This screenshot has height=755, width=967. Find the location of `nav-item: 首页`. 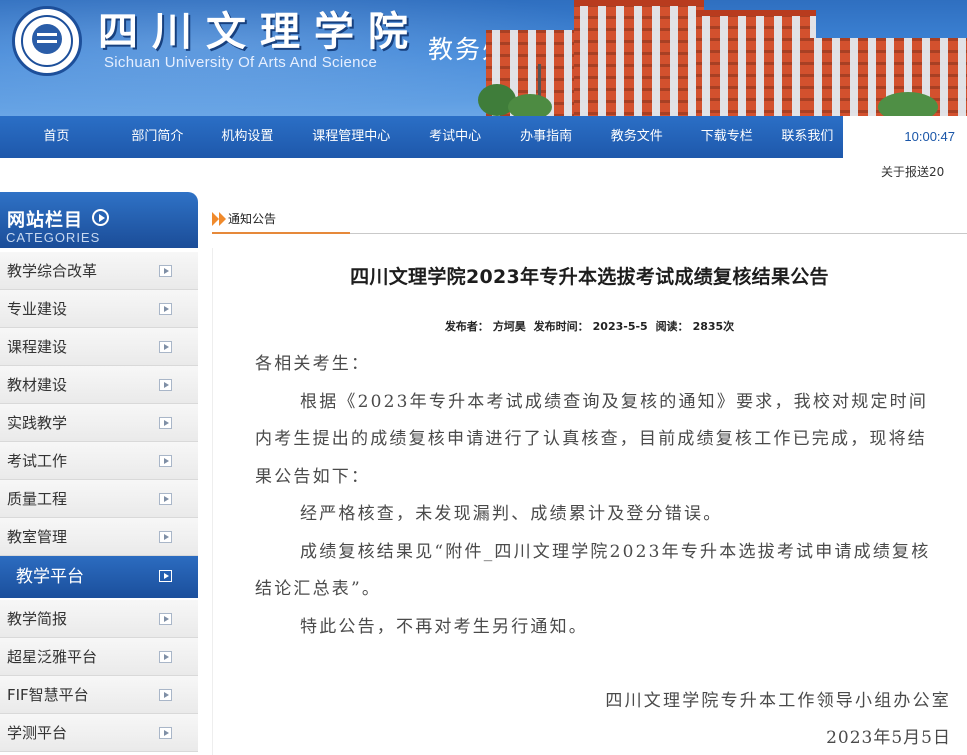

nav-item: 首页 is located at coordinates (56, 137).